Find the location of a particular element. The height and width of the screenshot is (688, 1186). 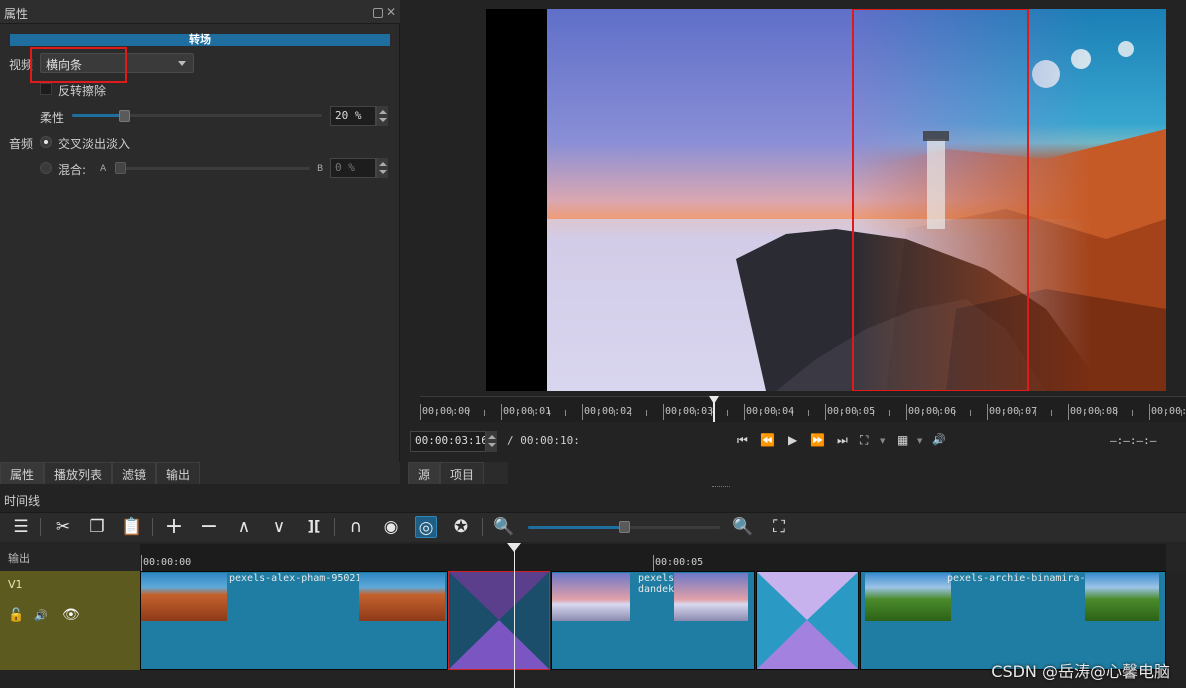

watermark: CSDN @岳涛@心馨电脑 is located at coordinates (1080, 671).